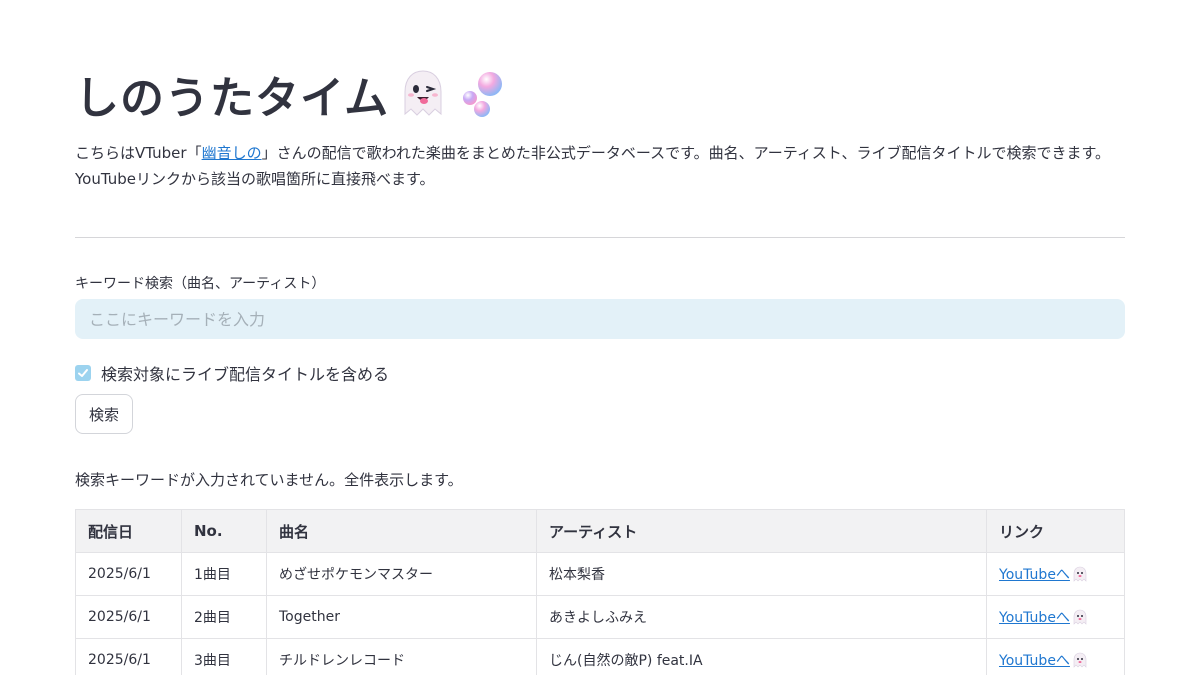 This screenshot has width=1200, height=675. I want to click on include-title-checkbox-row: 検索対象にライブ配信タイトルを含める, so click(232, 373).